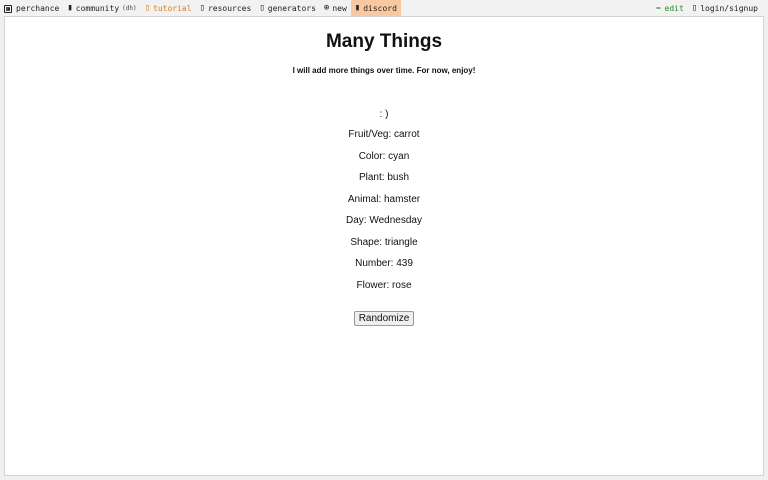 The width and height of the screenshot is (768, 480). I want to click on output-line-number: Number: 439, so click(384, 263).